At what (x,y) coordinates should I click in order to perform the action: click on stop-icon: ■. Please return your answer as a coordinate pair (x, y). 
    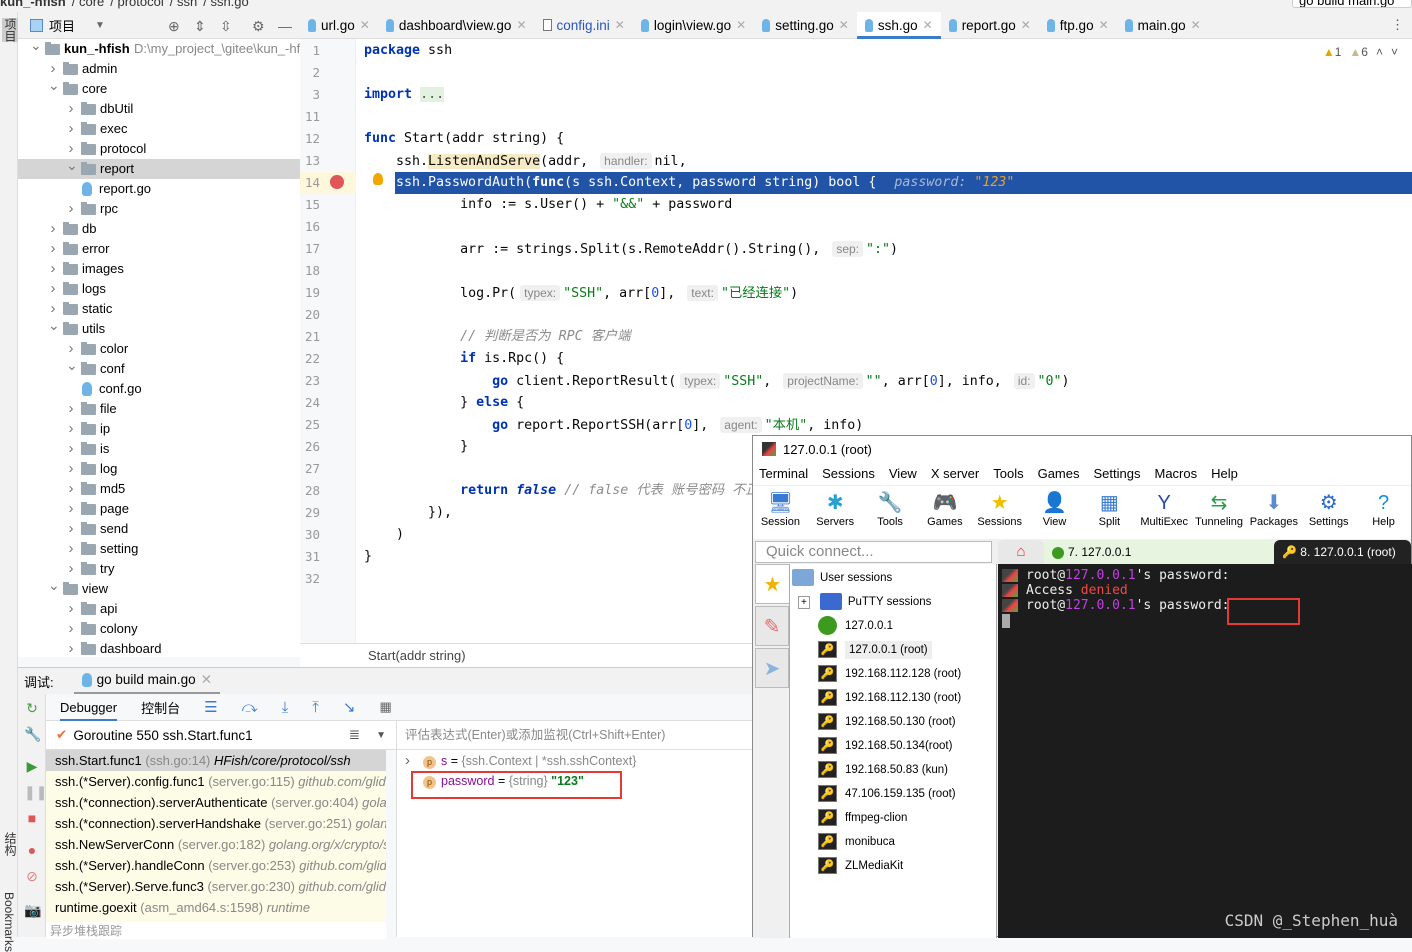
    Looking at the image, I should click on (32, 818).